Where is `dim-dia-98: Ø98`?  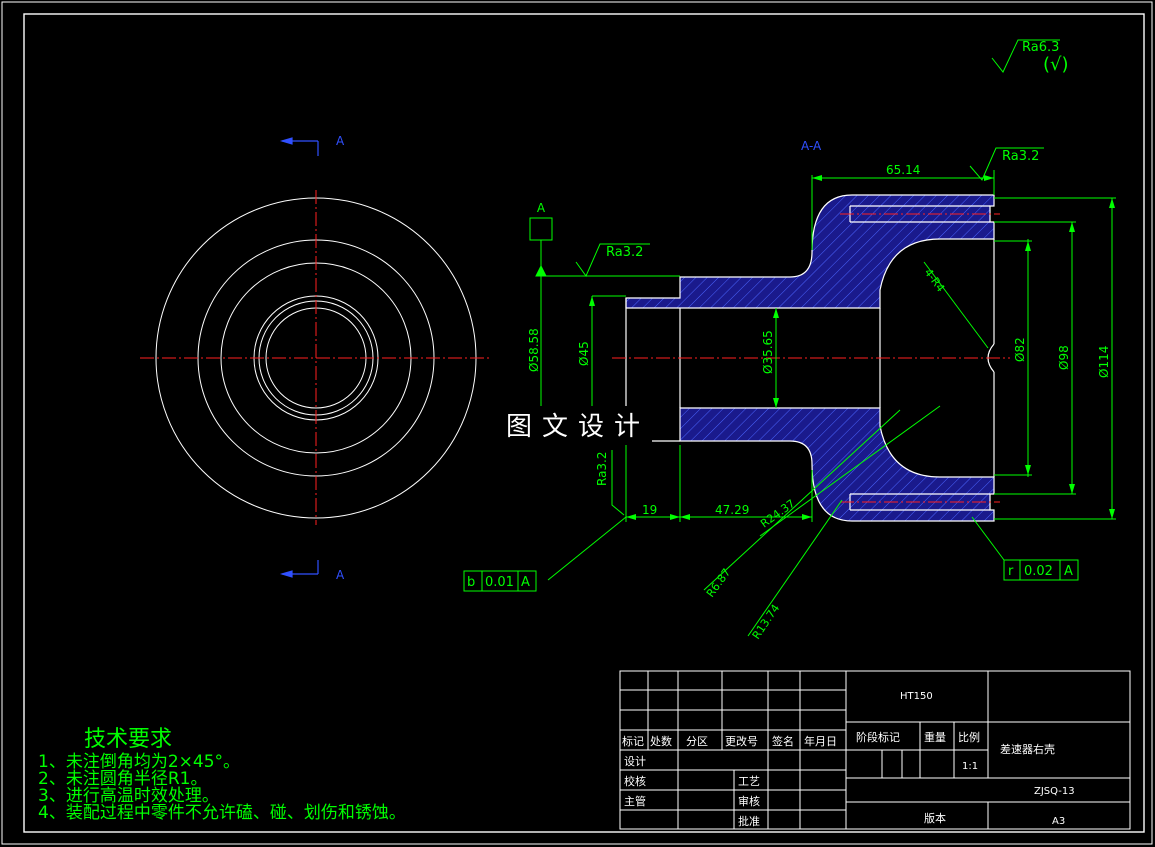 dim-dia-98: Ø98 is located at coordinates (1064, 357).